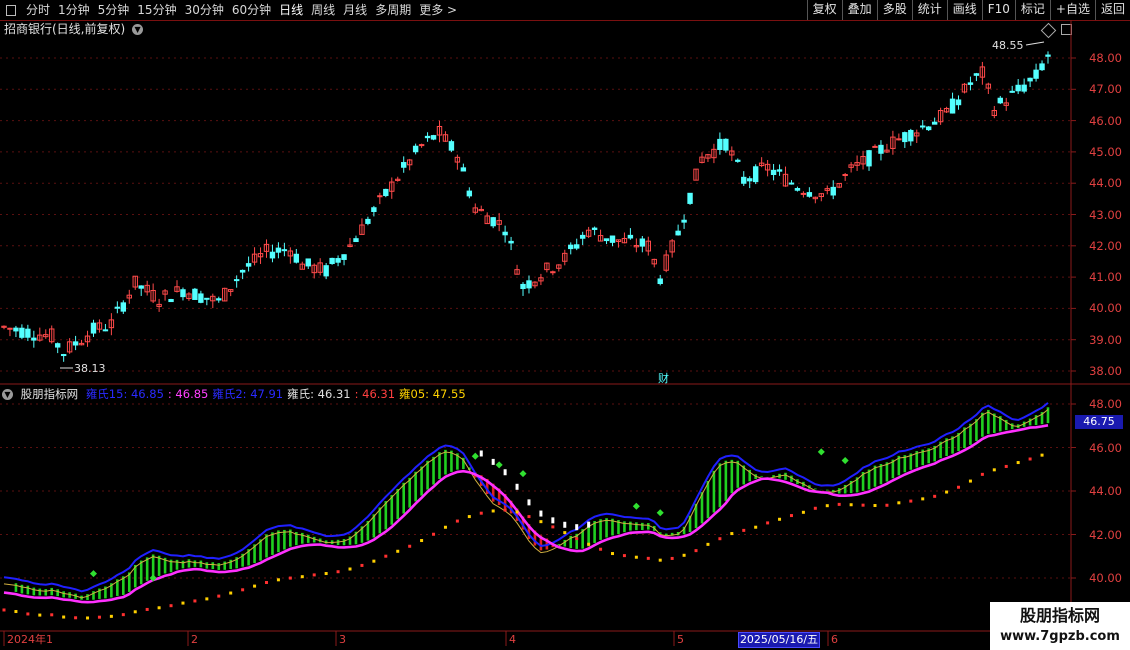  I want to click on time-label: 2024年1, so click(30, 639).